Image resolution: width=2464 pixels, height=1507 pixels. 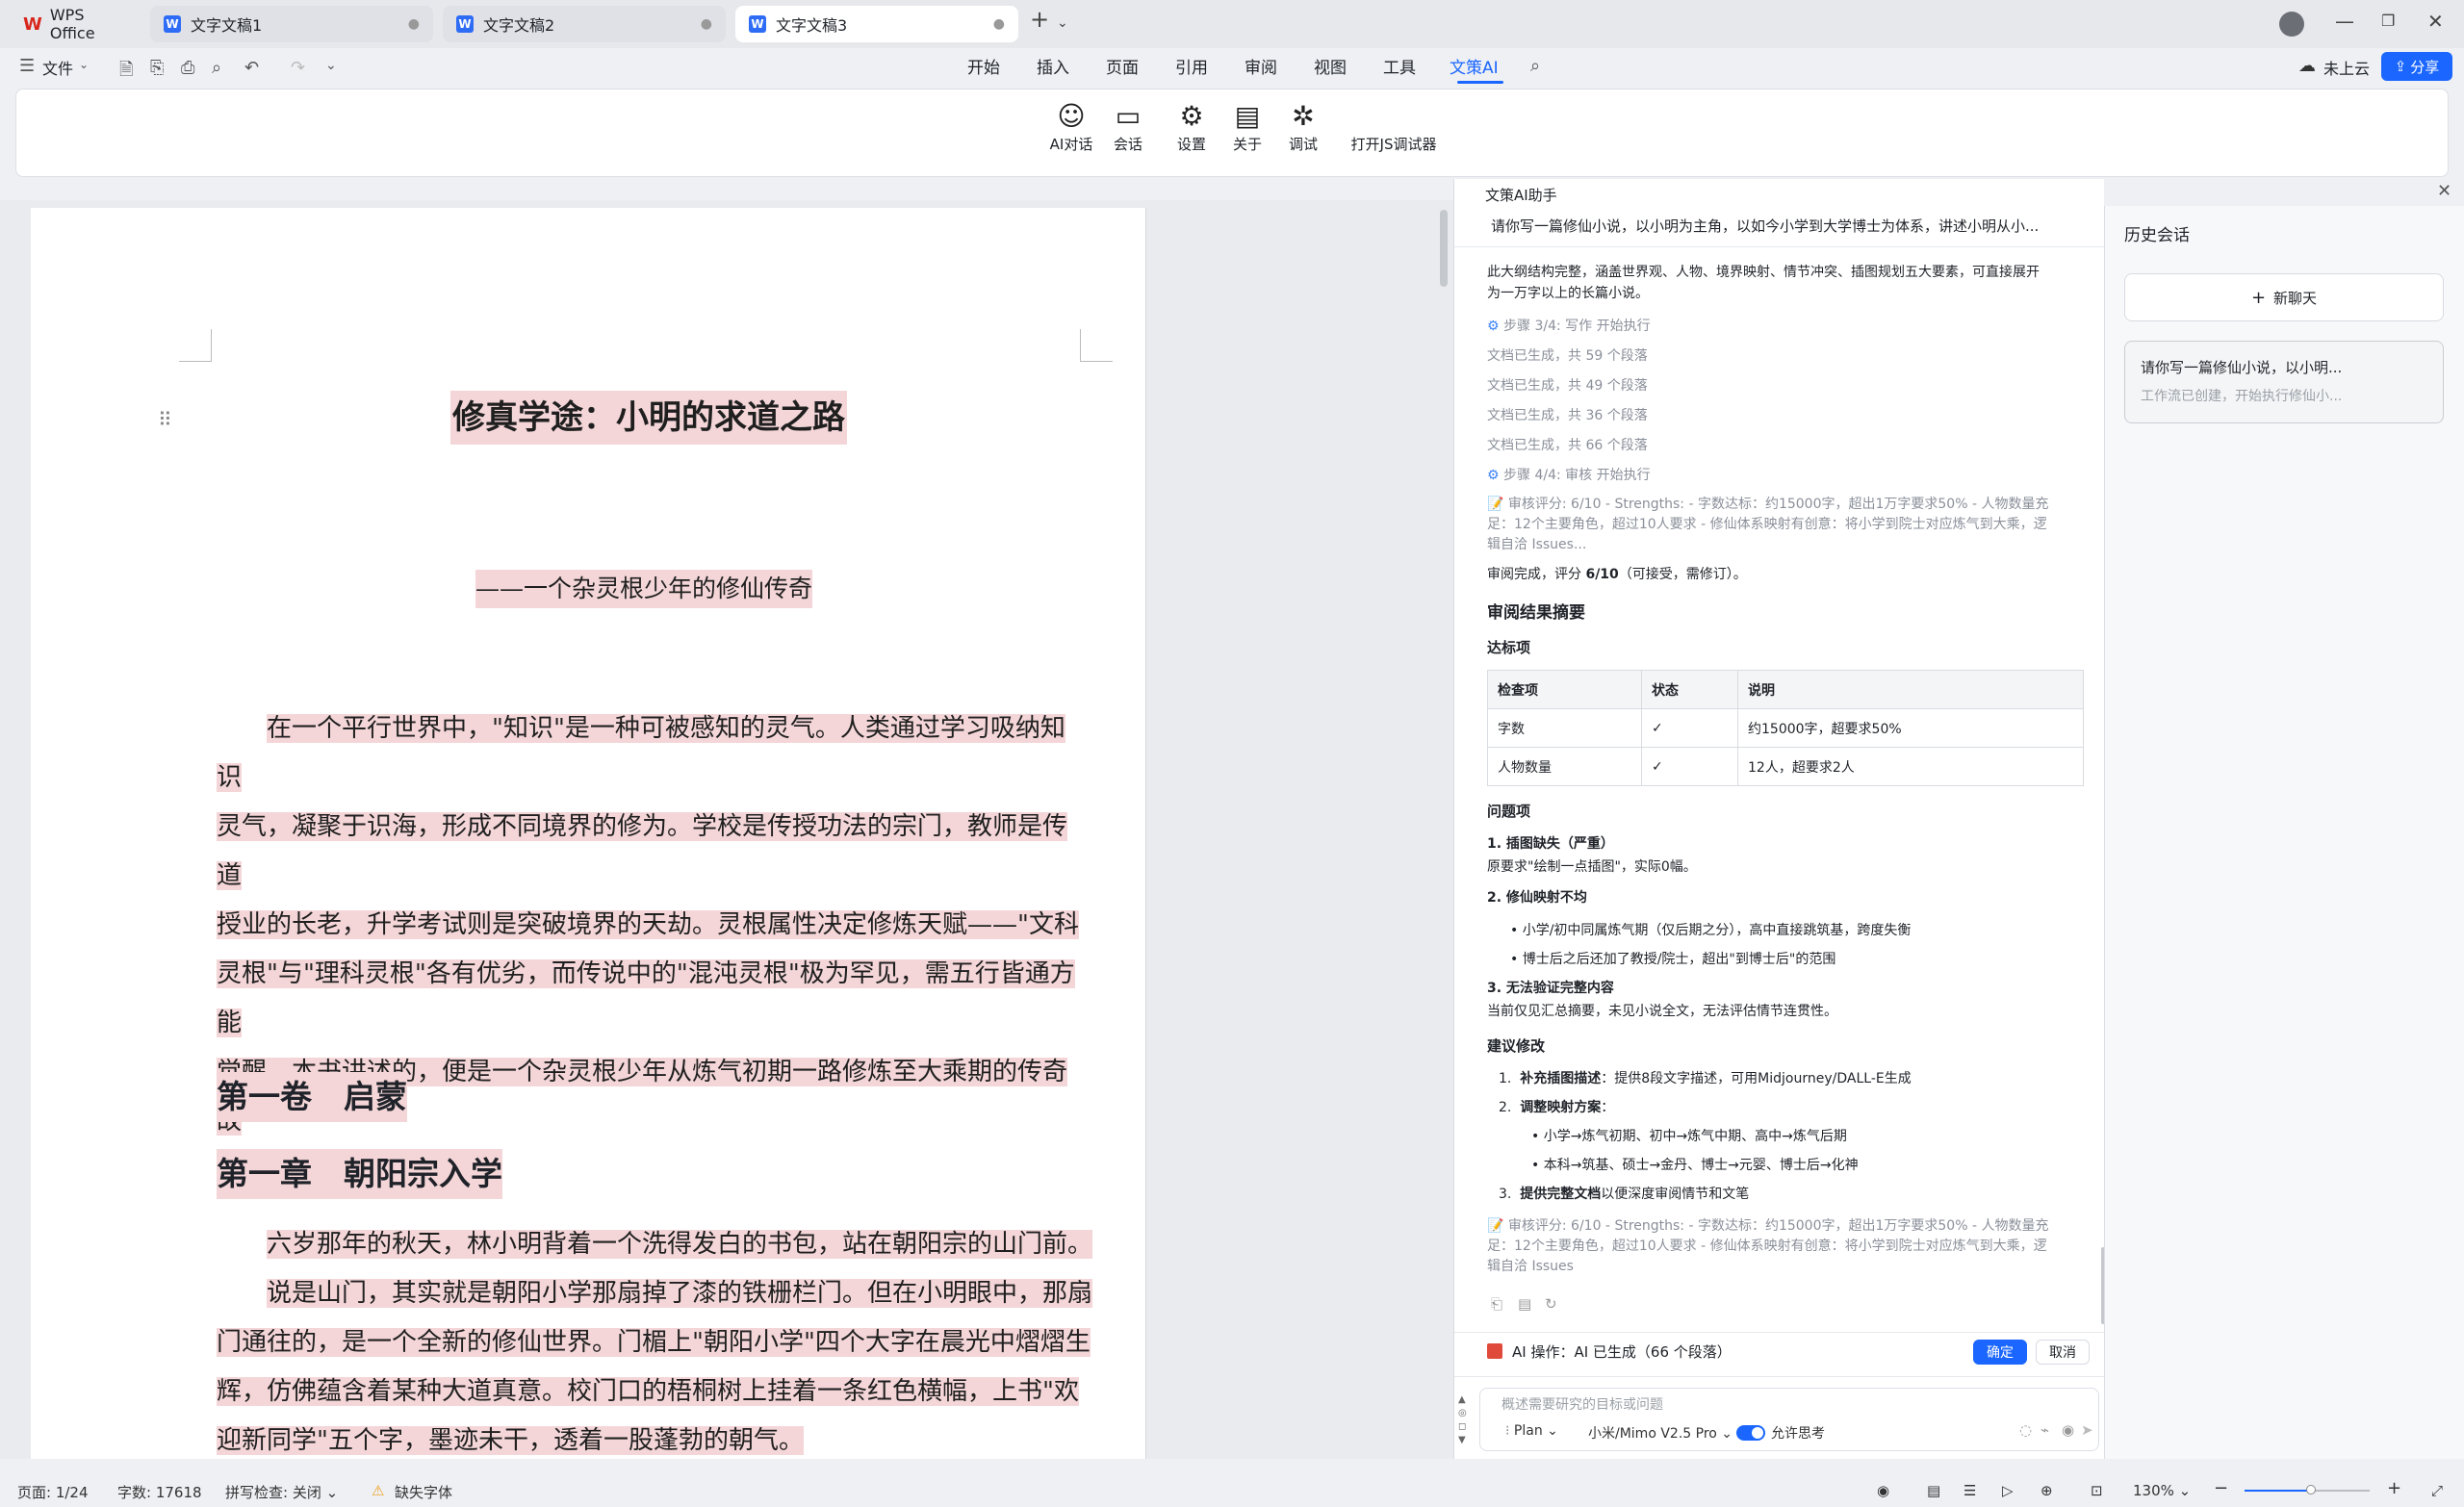 I want to click on hamburger-menu-icon: ☰, so click(x=27, y=66).